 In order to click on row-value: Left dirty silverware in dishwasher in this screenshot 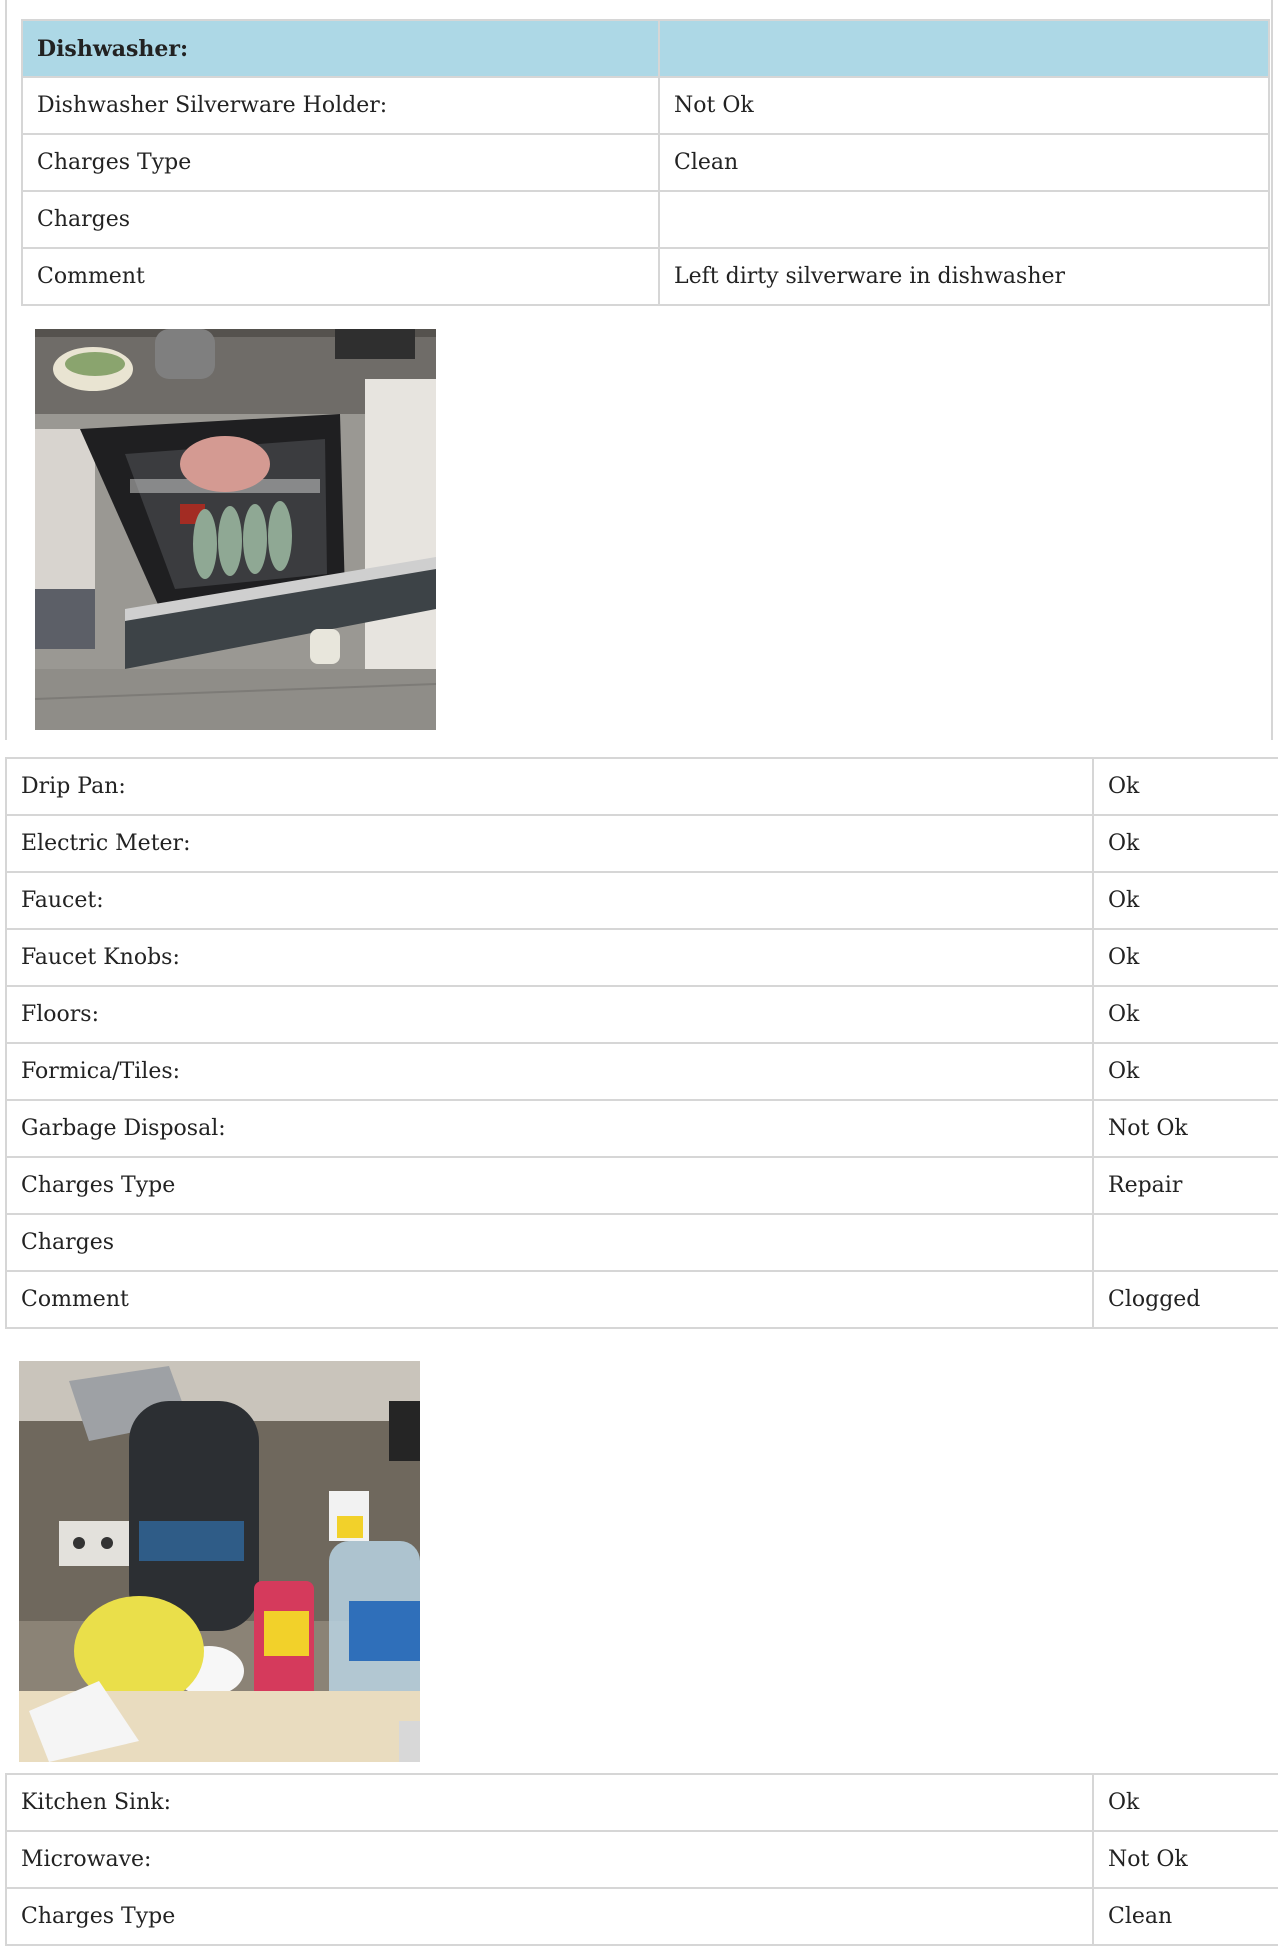, I will do `click(964, 276)`.